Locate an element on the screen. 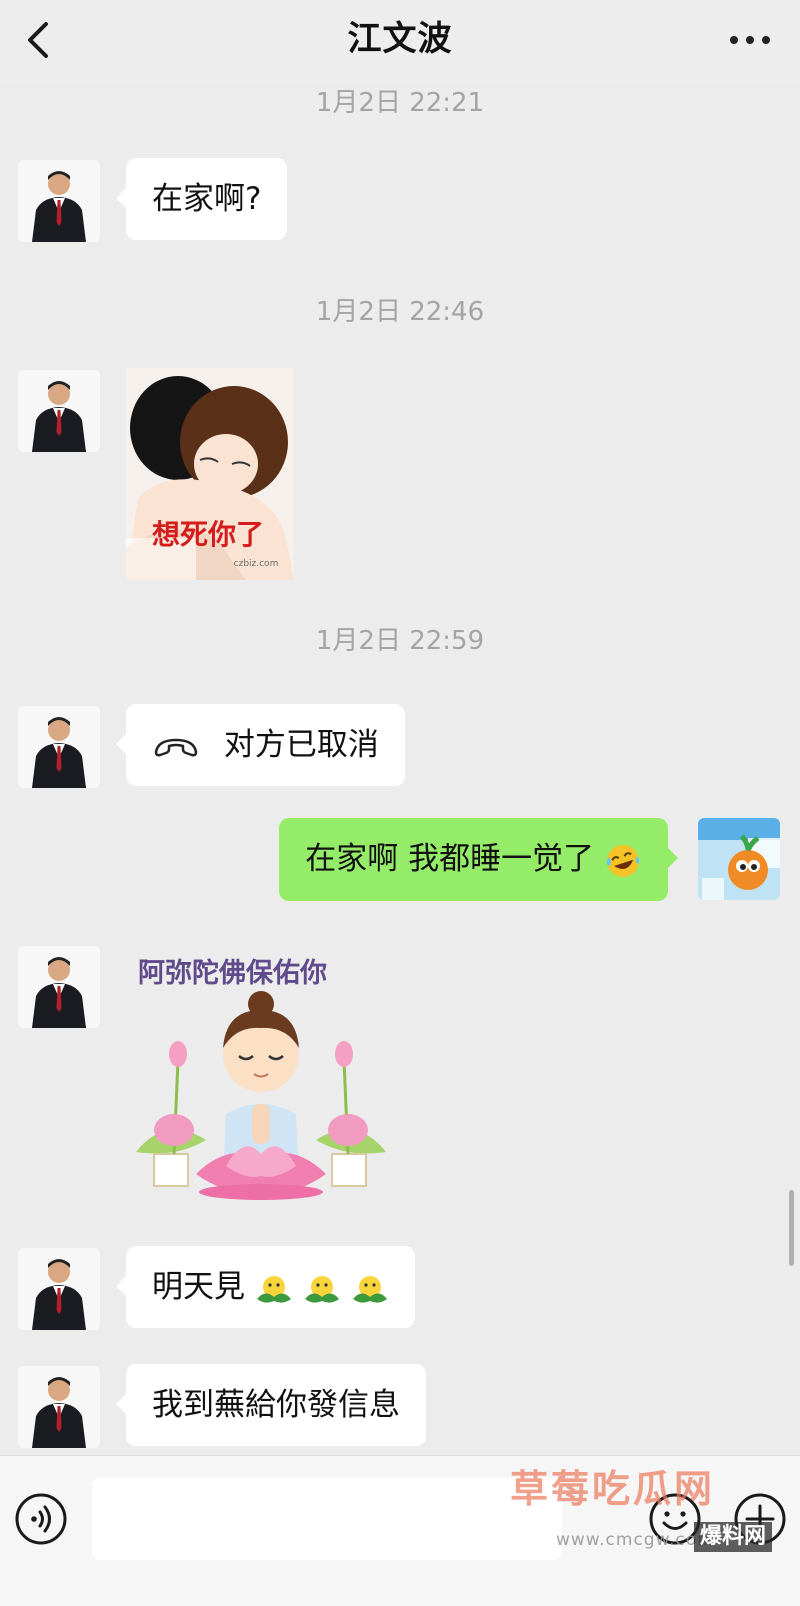 This screenshot has width=800, height=1606. call-record-bubble: 对方已取消 is located at coordinates (260, 745).